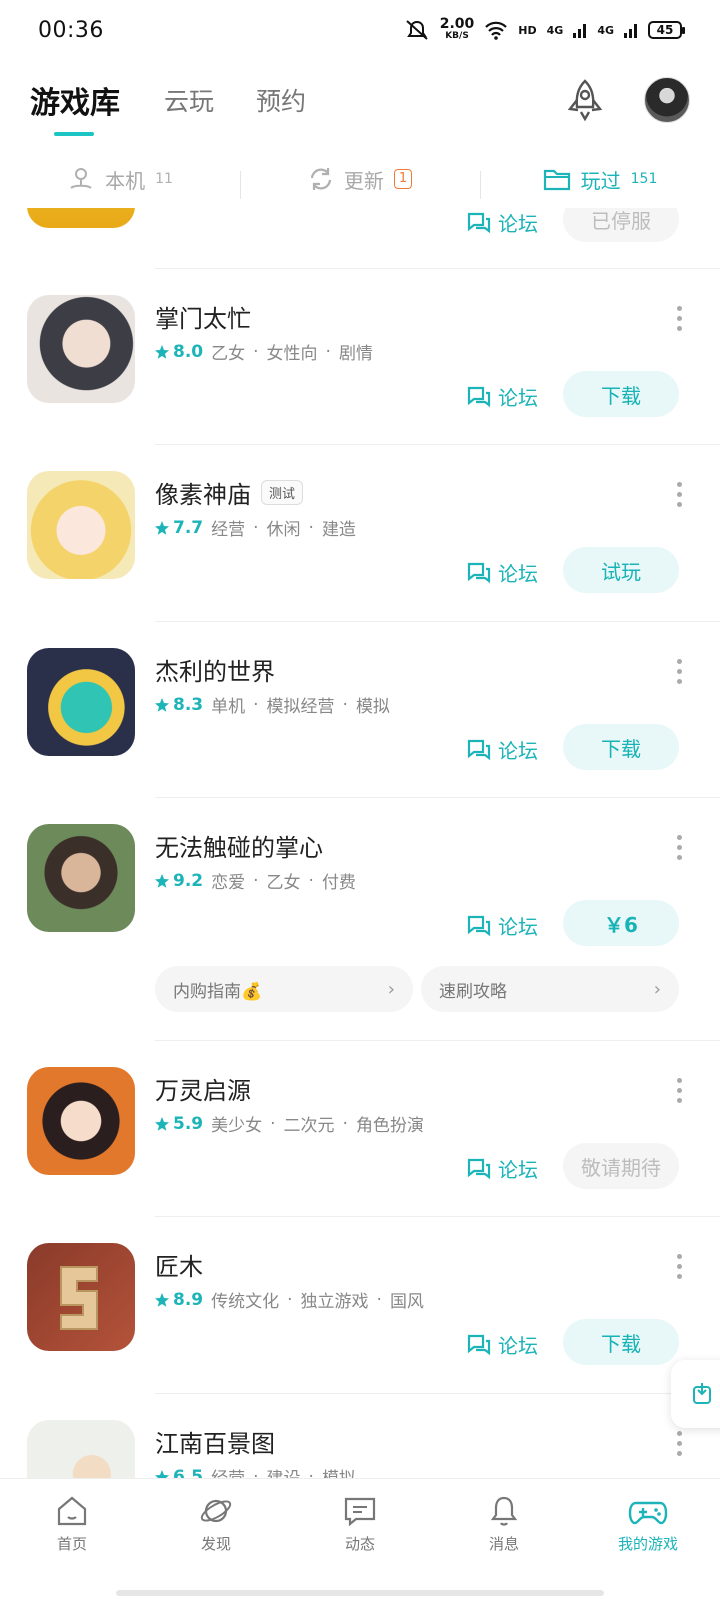  I want to click on status-icons: 2.00 KB/S HD 4G 4G 45, so click(544, 29).